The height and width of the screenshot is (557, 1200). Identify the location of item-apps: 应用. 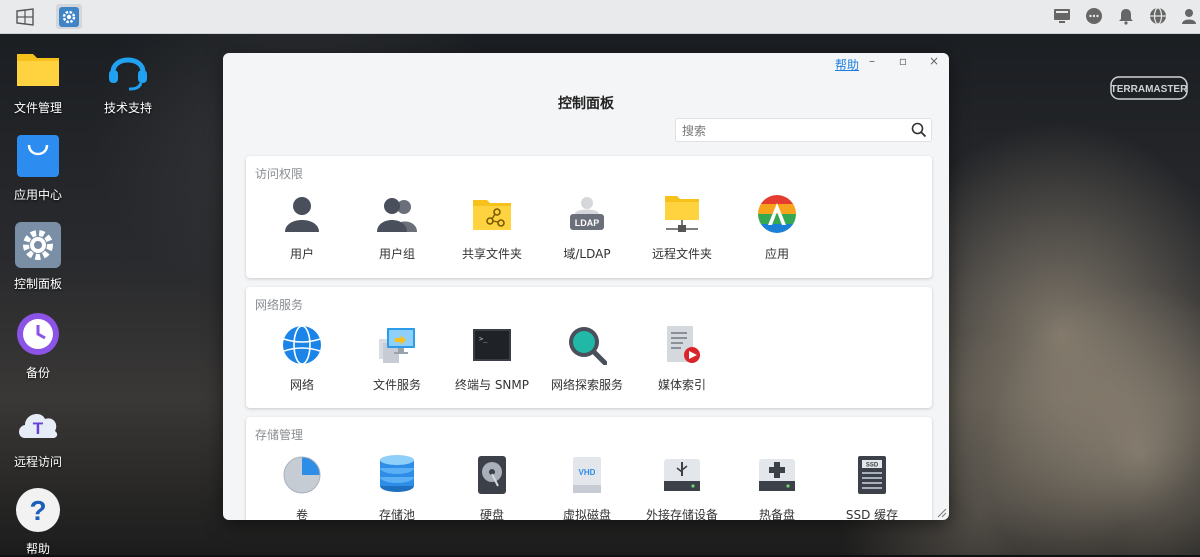
(777, 228).